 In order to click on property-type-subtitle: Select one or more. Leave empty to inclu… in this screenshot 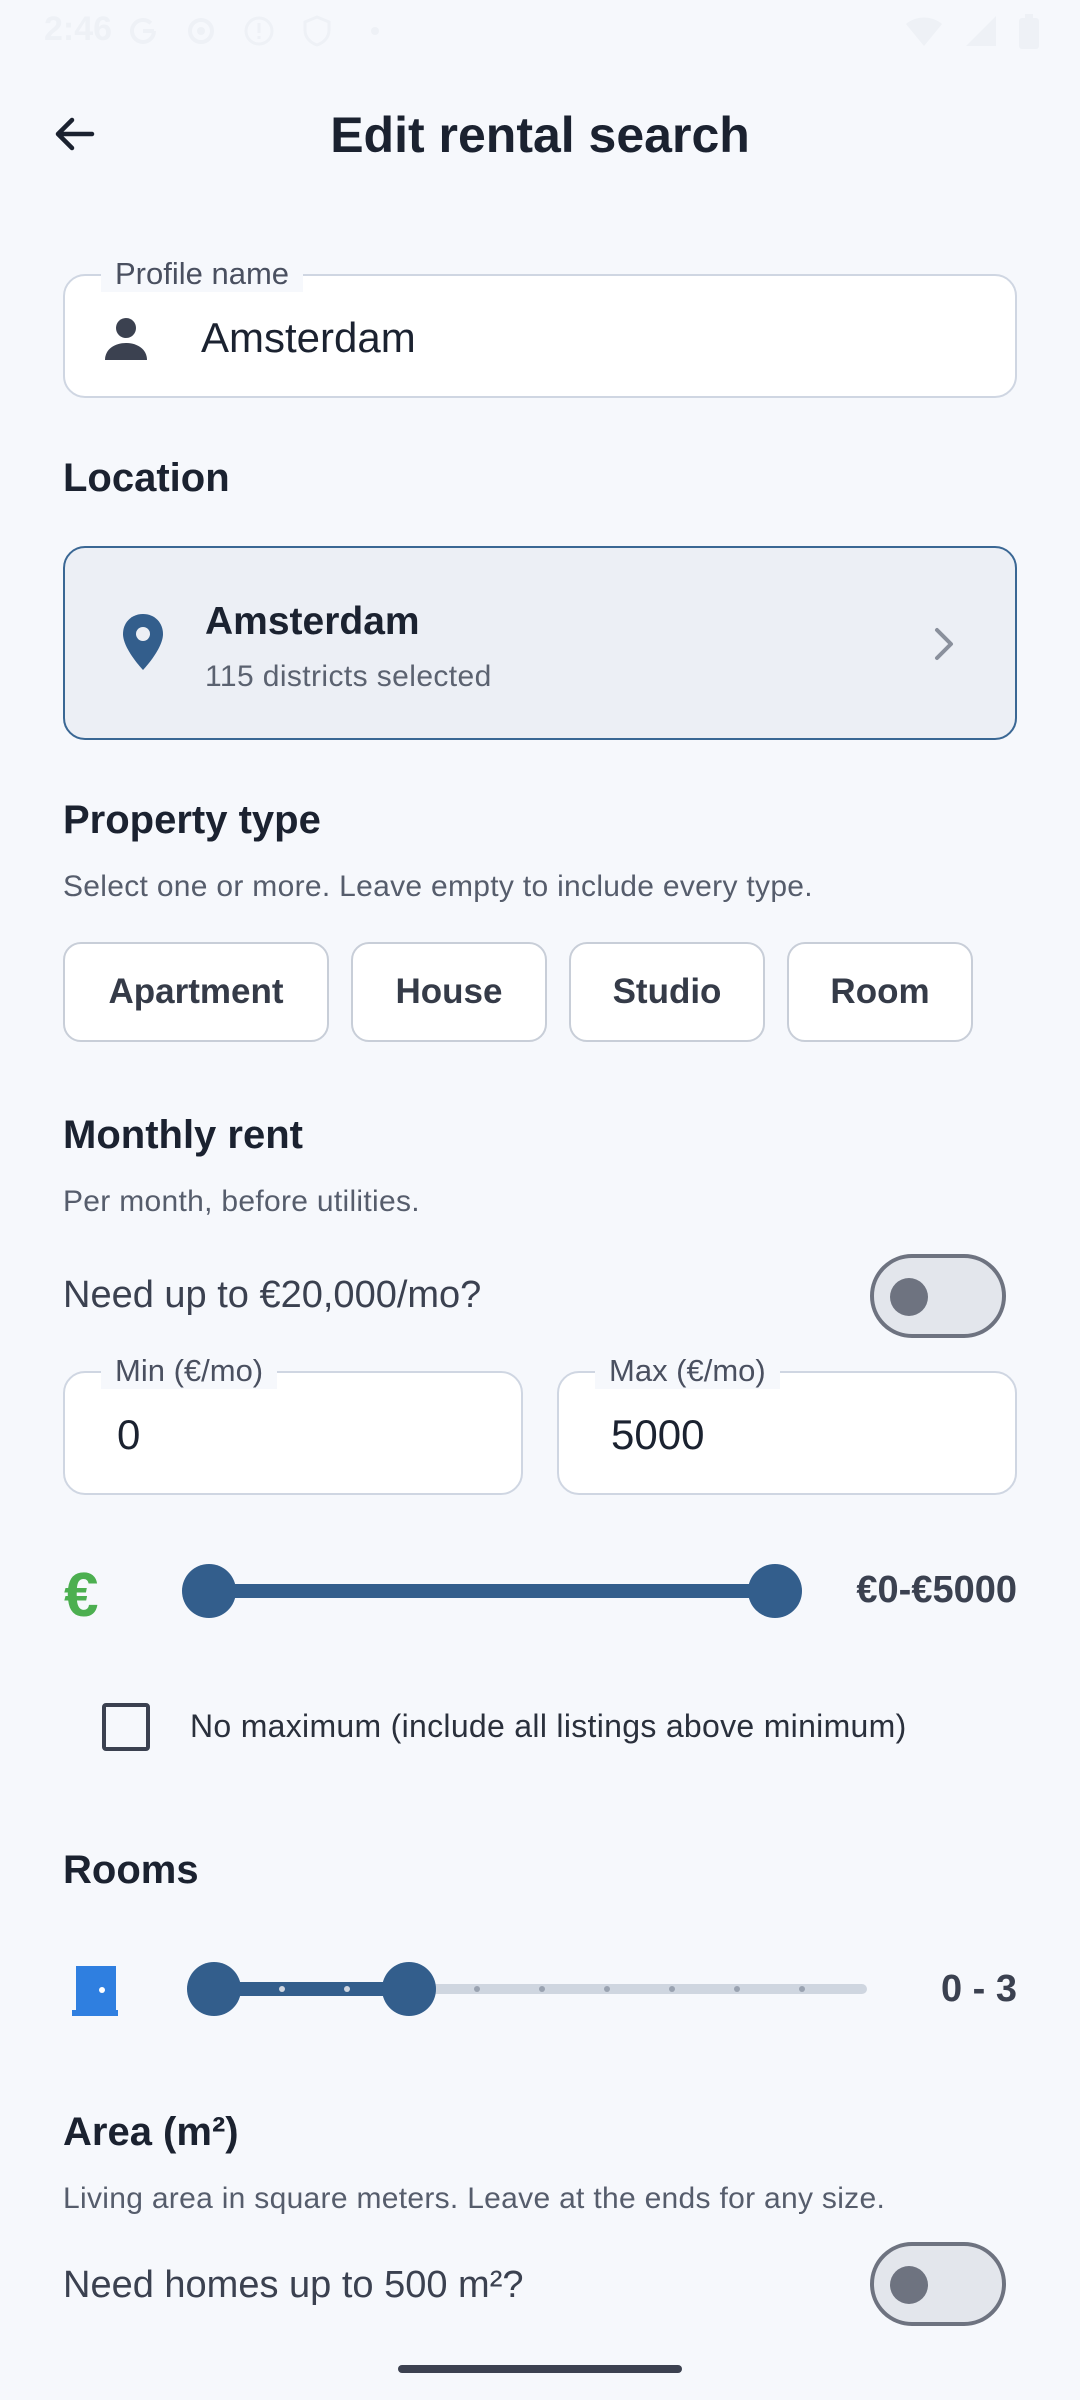, I will do `click(438, 886)`.